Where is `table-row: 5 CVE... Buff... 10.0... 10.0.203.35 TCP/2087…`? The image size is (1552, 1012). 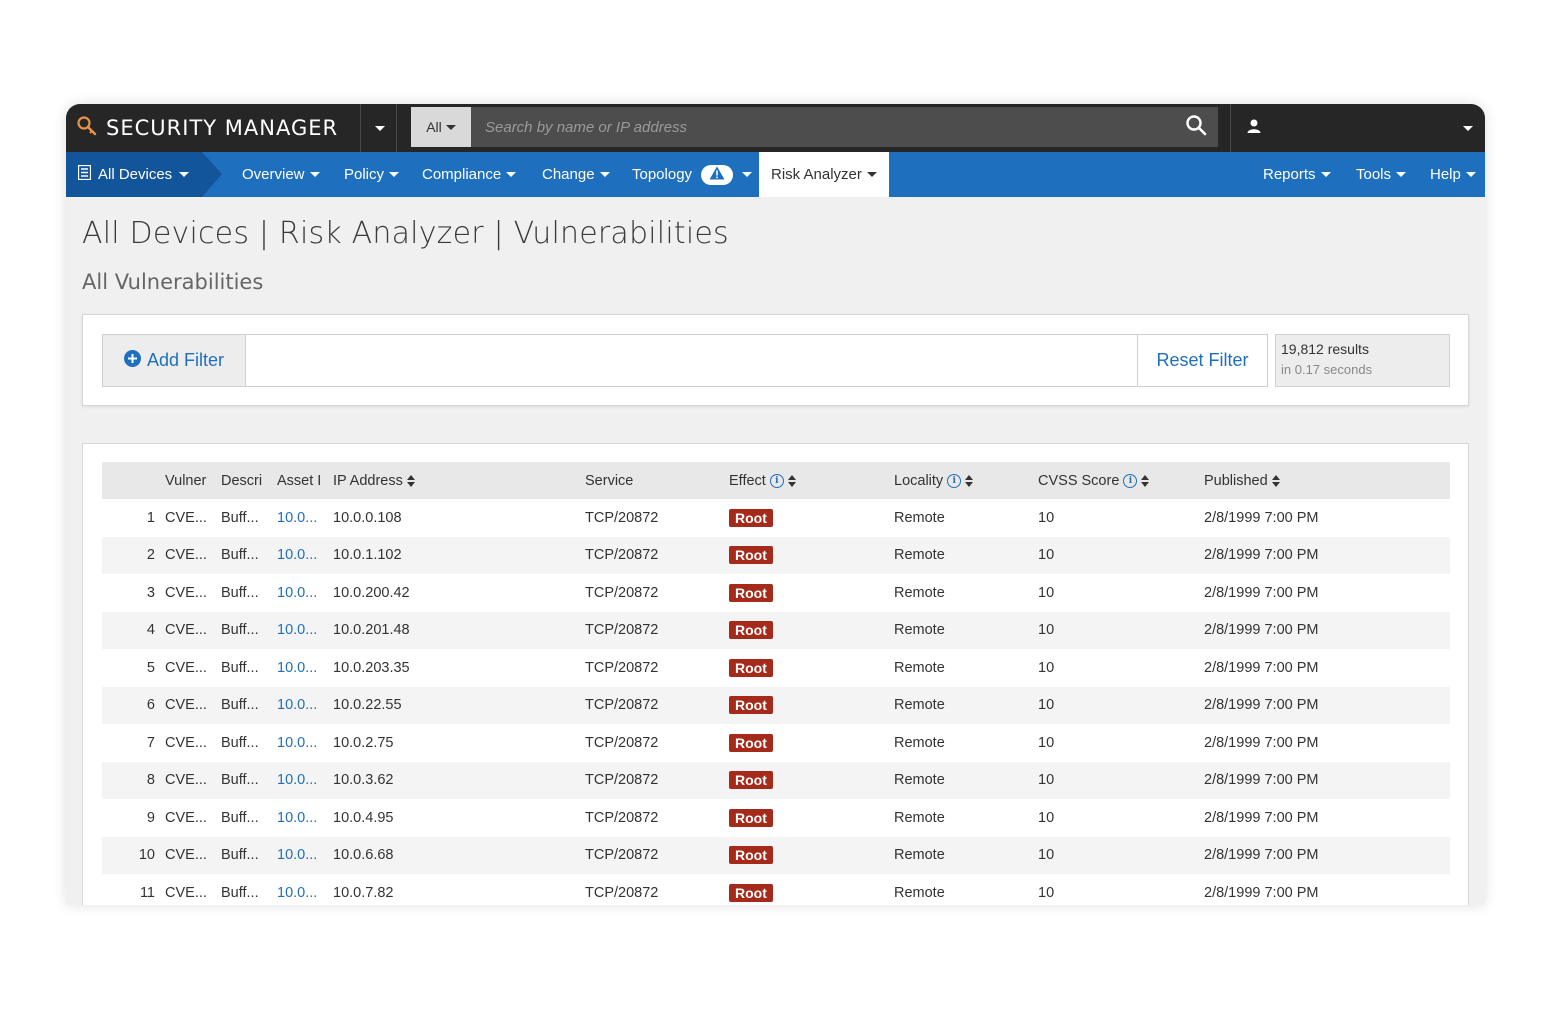
table-row: 5 CVE... Buff... 10.0... 10.0.203.35 TCP/2087… is located at coordinates (776, 668).